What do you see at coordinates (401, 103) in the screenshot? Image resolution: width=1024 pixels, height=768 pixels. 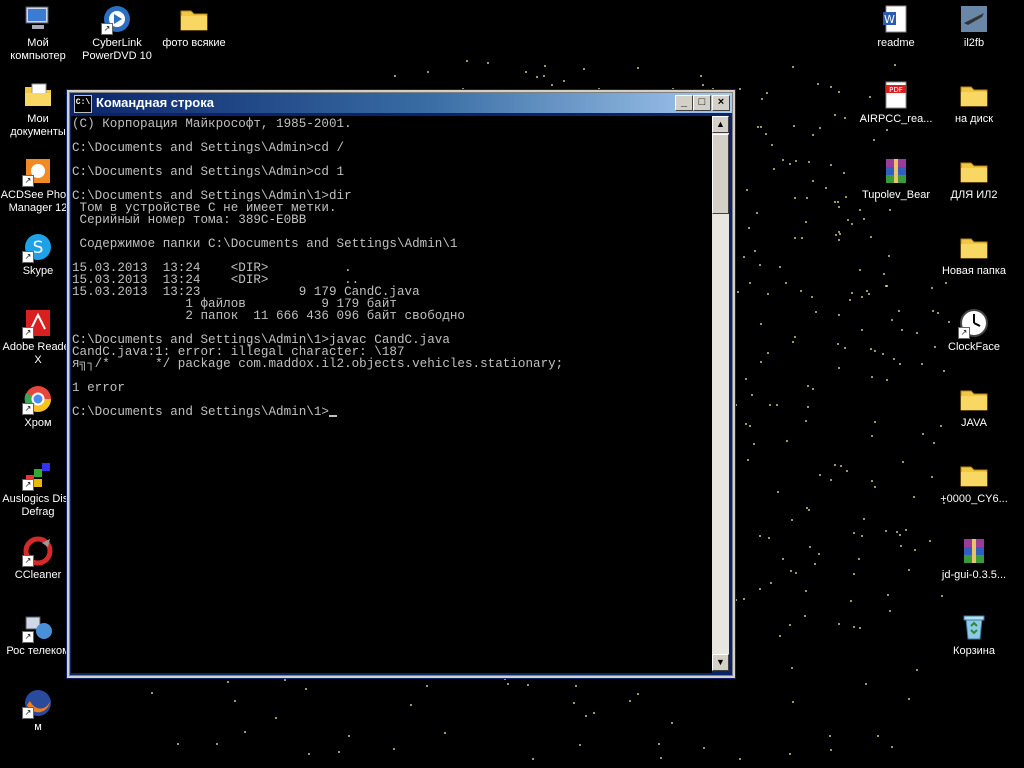 I see `window-titlebar: C:\ Командная строка _ □ ×` at bounding box center [401, 103].